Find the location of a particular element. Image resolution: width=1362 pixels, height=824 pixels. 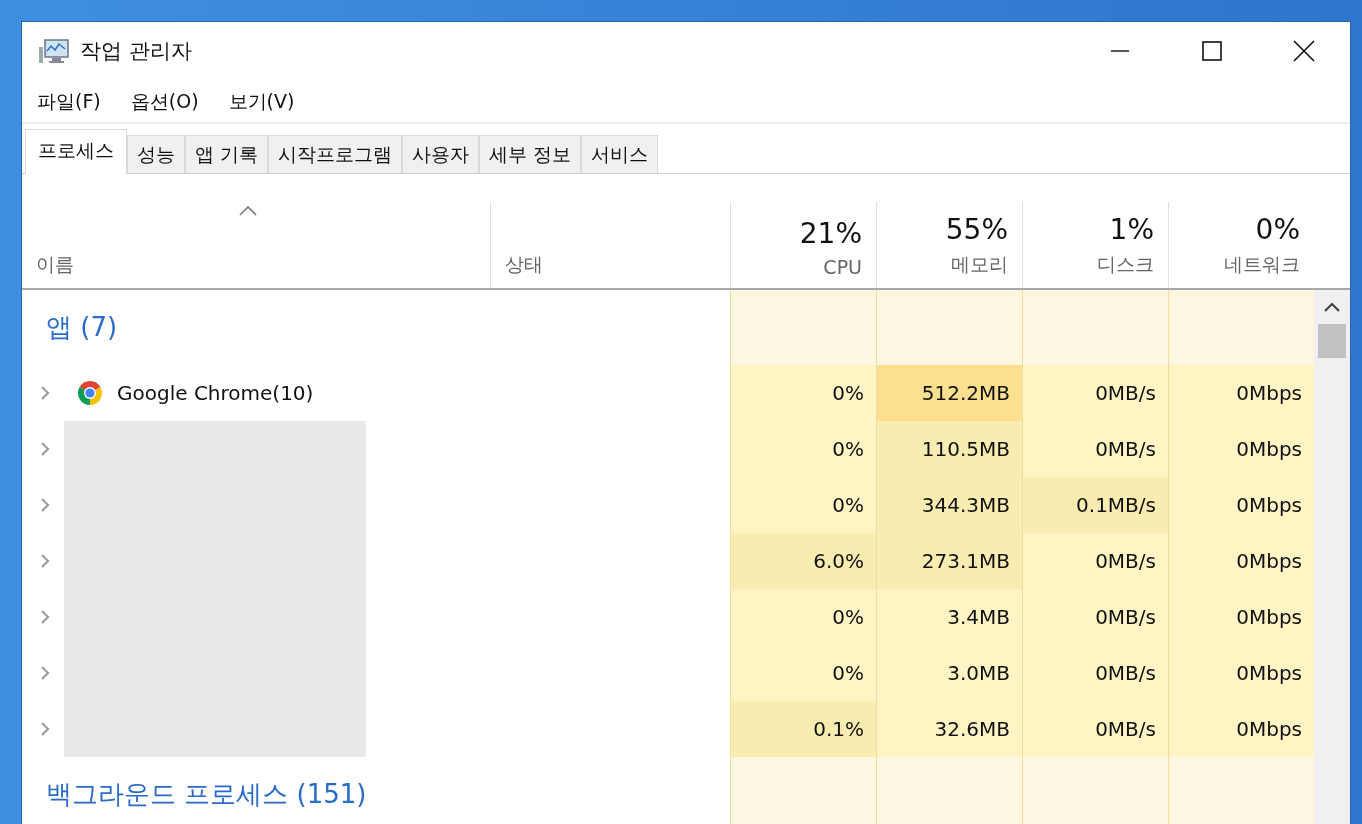

menu-item: 옵션(O) is located at coordinates (164, 102).